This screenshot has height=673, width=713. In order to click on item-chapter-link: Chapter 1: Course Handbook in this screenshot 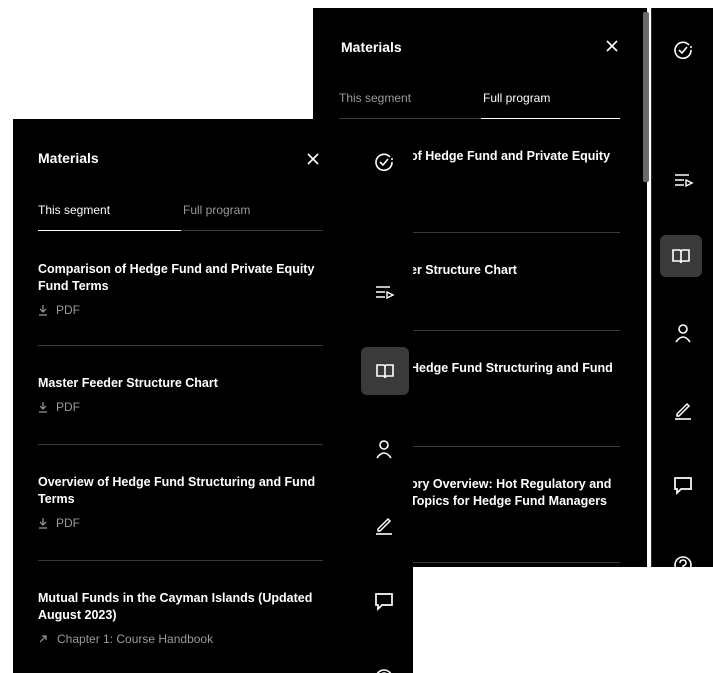, I will do `click(183, 639)`.